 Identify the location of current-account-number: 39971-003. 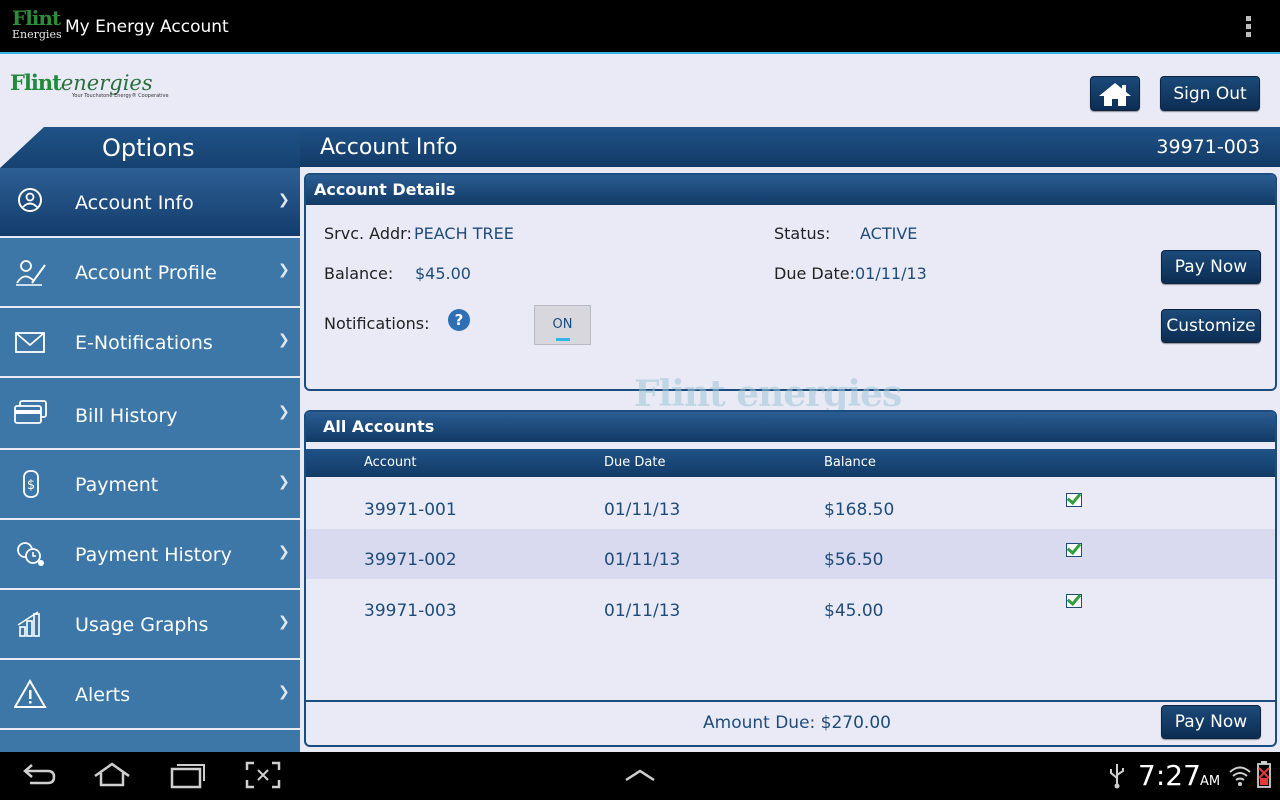
(1208, 147).